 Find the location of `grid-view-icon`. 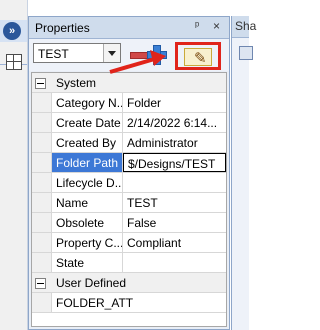

grid-view-icon is located at coordinates (14, 62).